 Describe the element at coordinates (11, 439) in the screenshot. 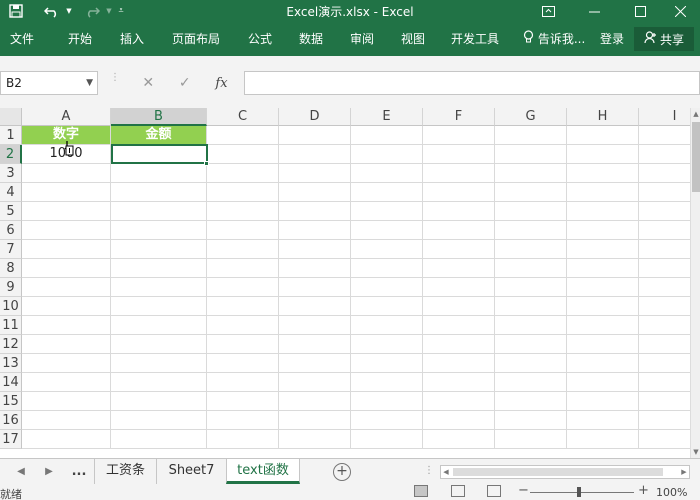

I see `row-header-17: 17` at that location.